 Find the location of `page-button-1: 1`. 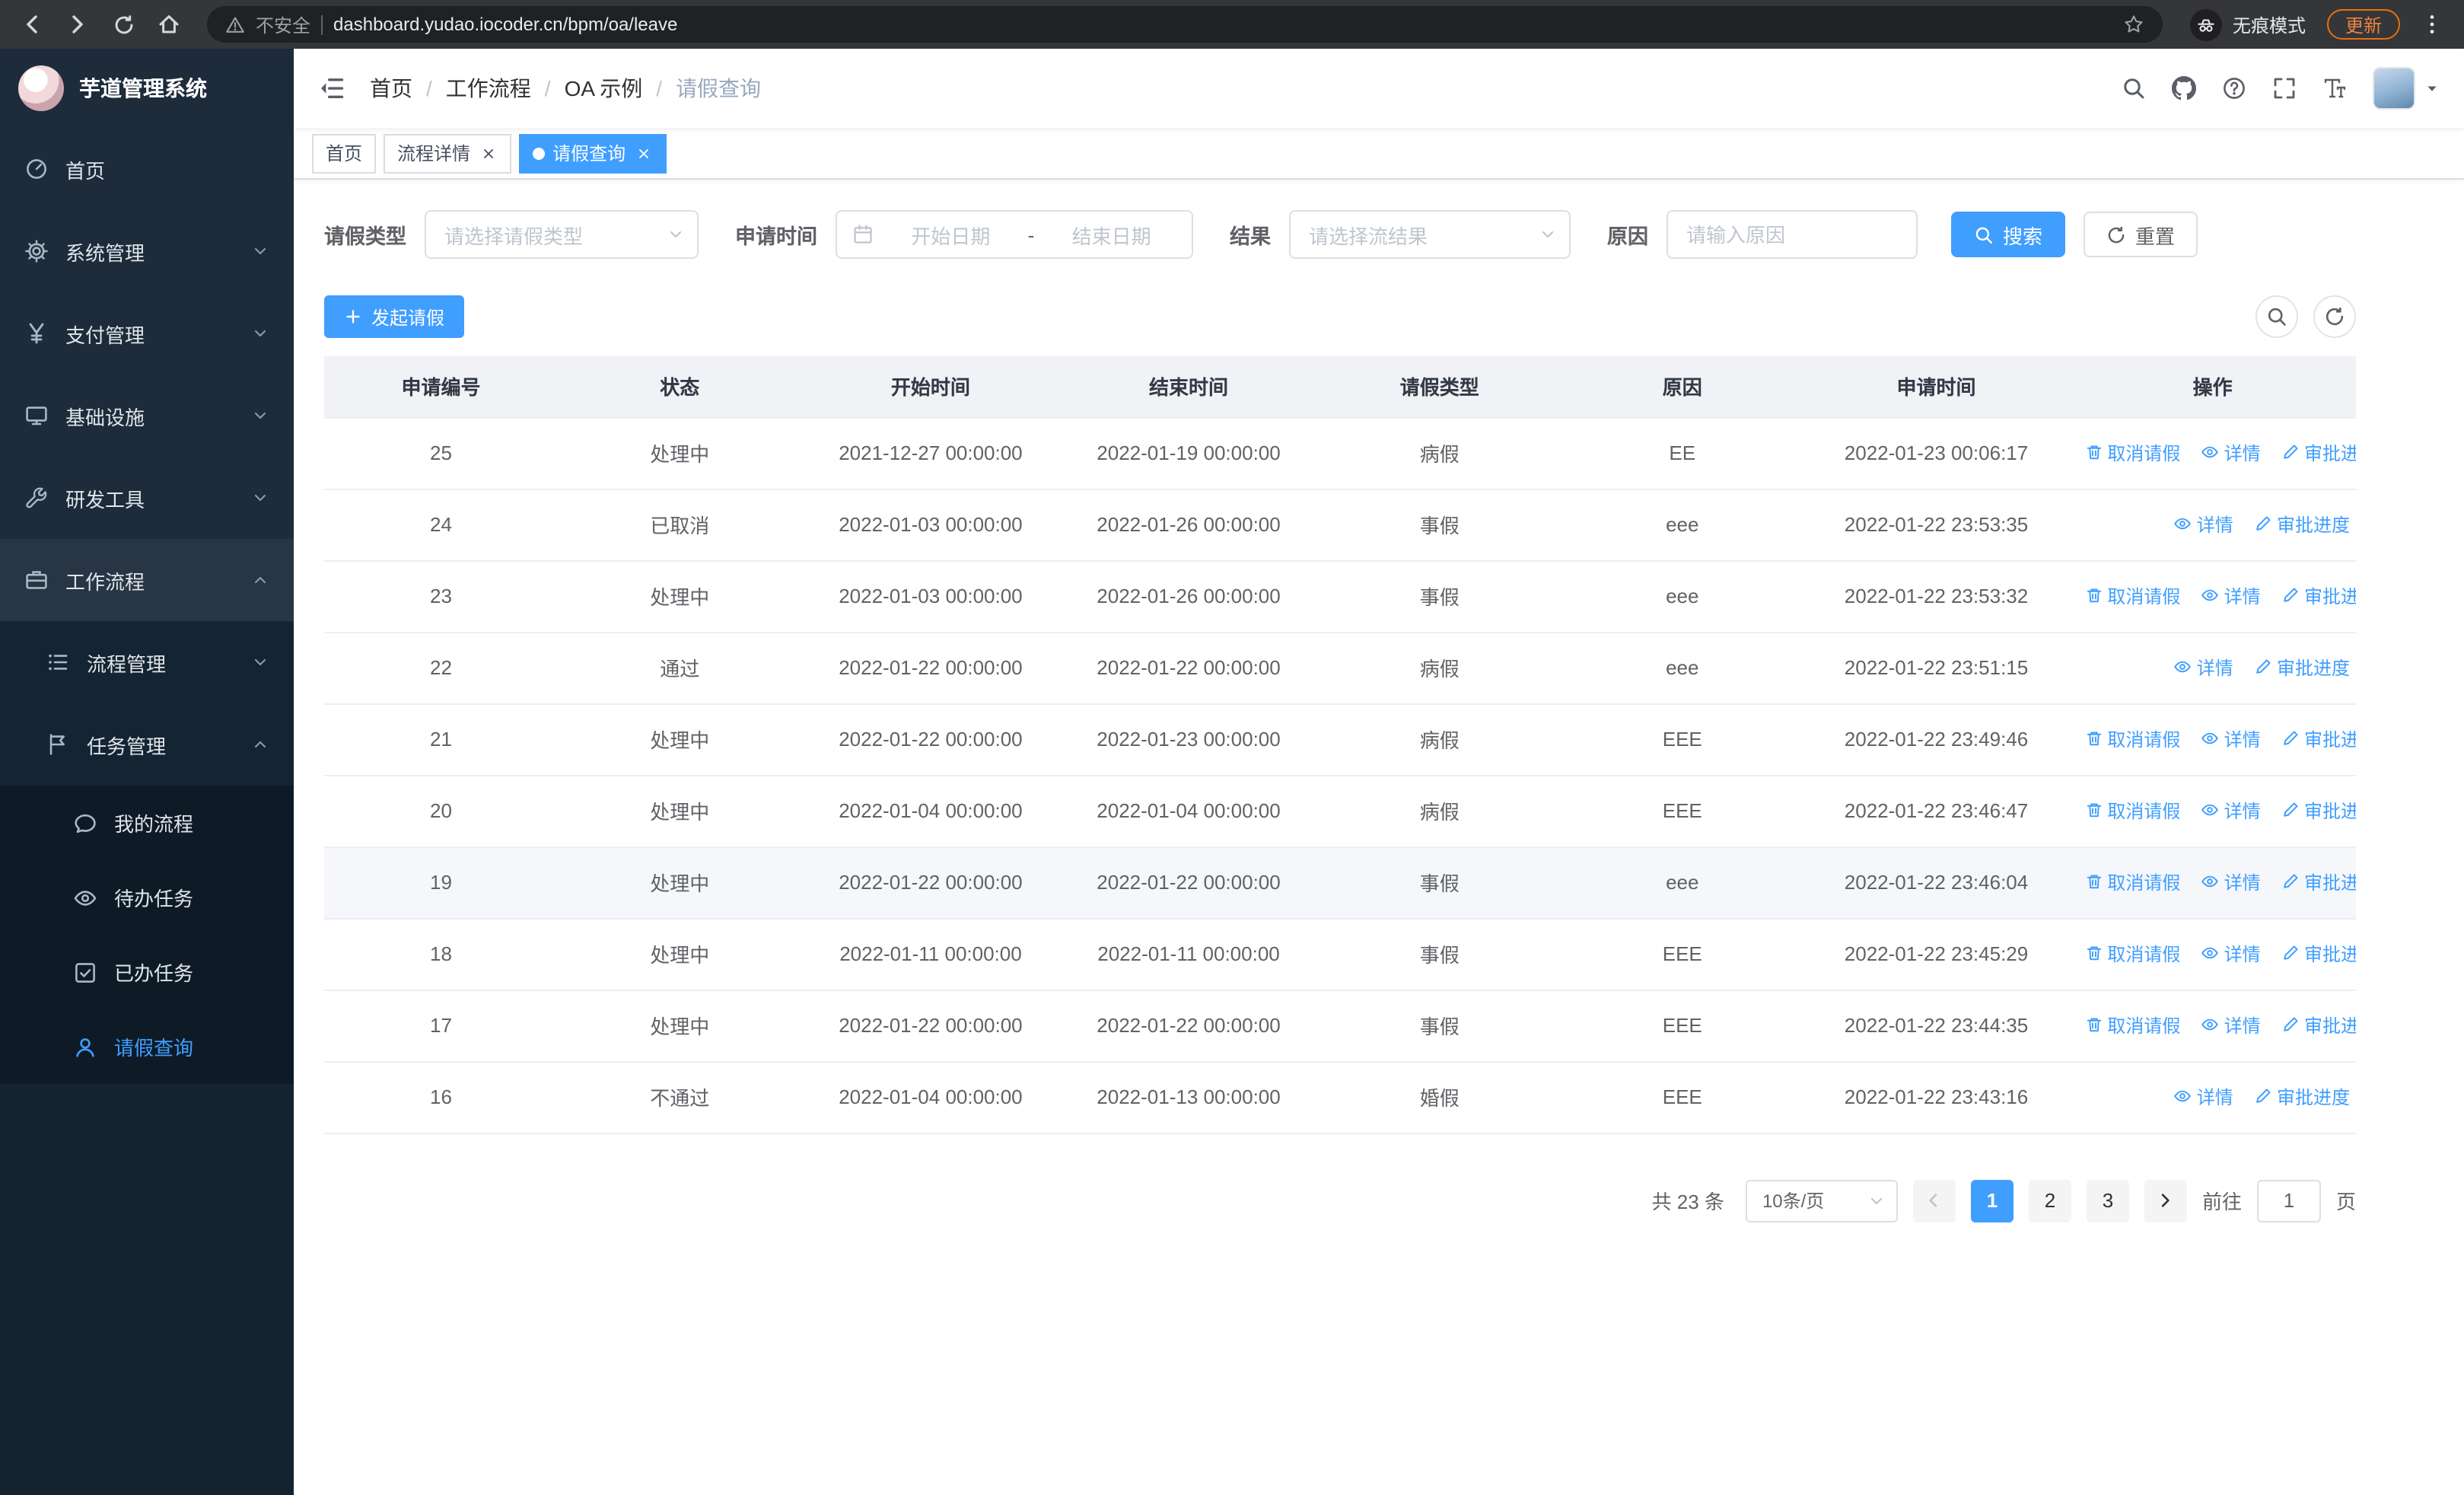

page-button-1: 1 is located at coordinates (1992, 1200).